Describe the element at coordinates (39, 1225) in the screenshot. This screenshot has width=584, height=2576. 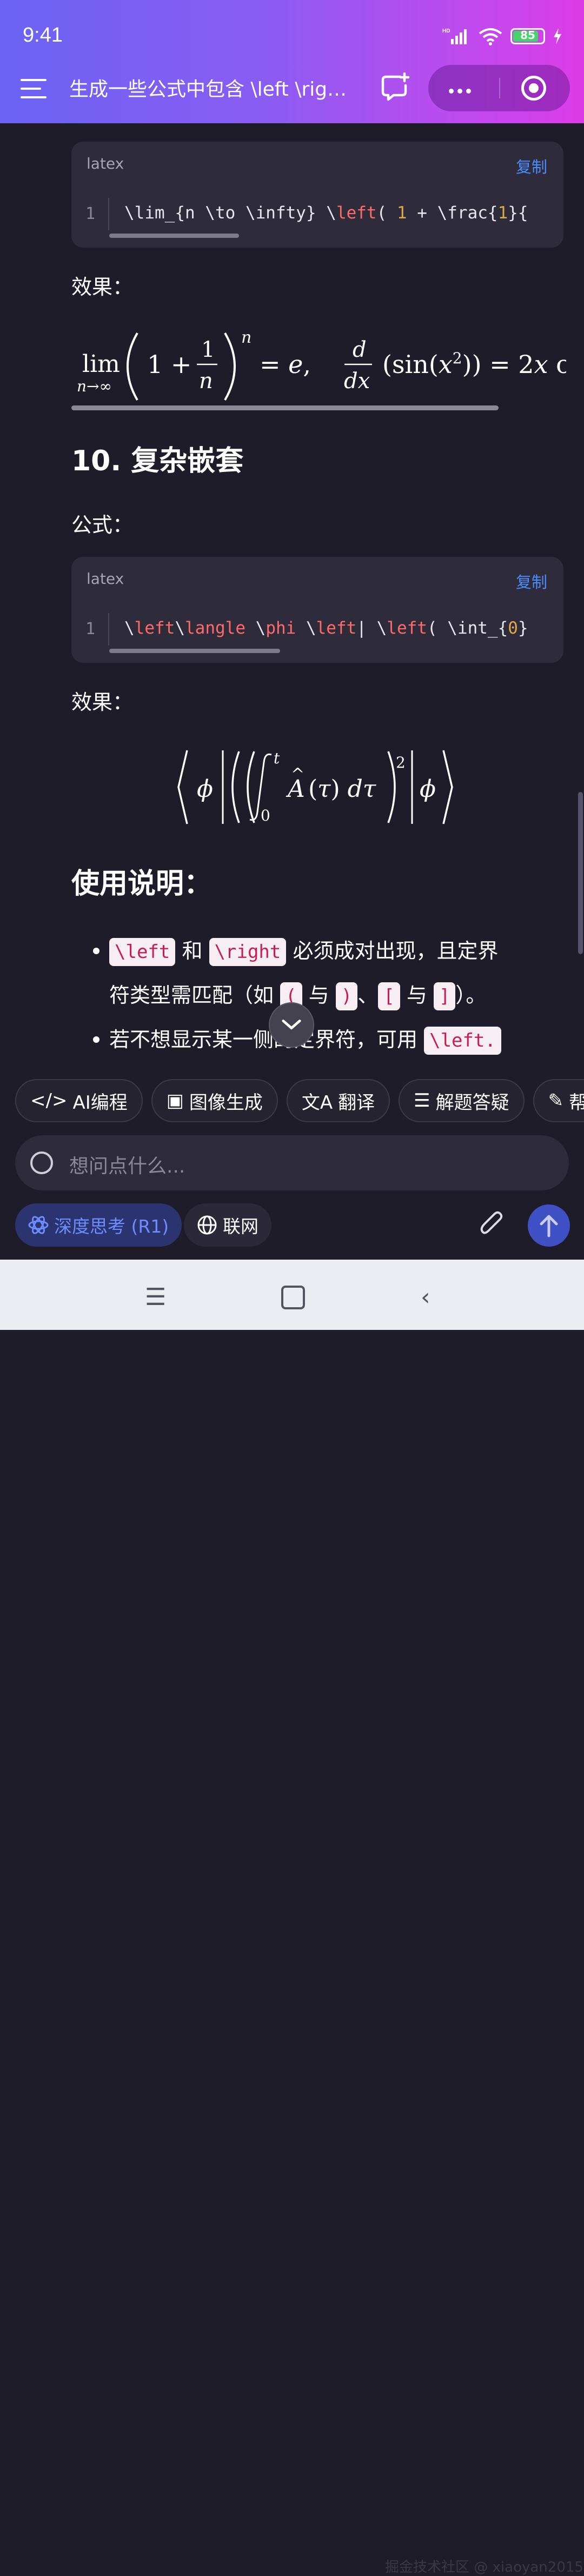
I see `atom-icon` at that location.